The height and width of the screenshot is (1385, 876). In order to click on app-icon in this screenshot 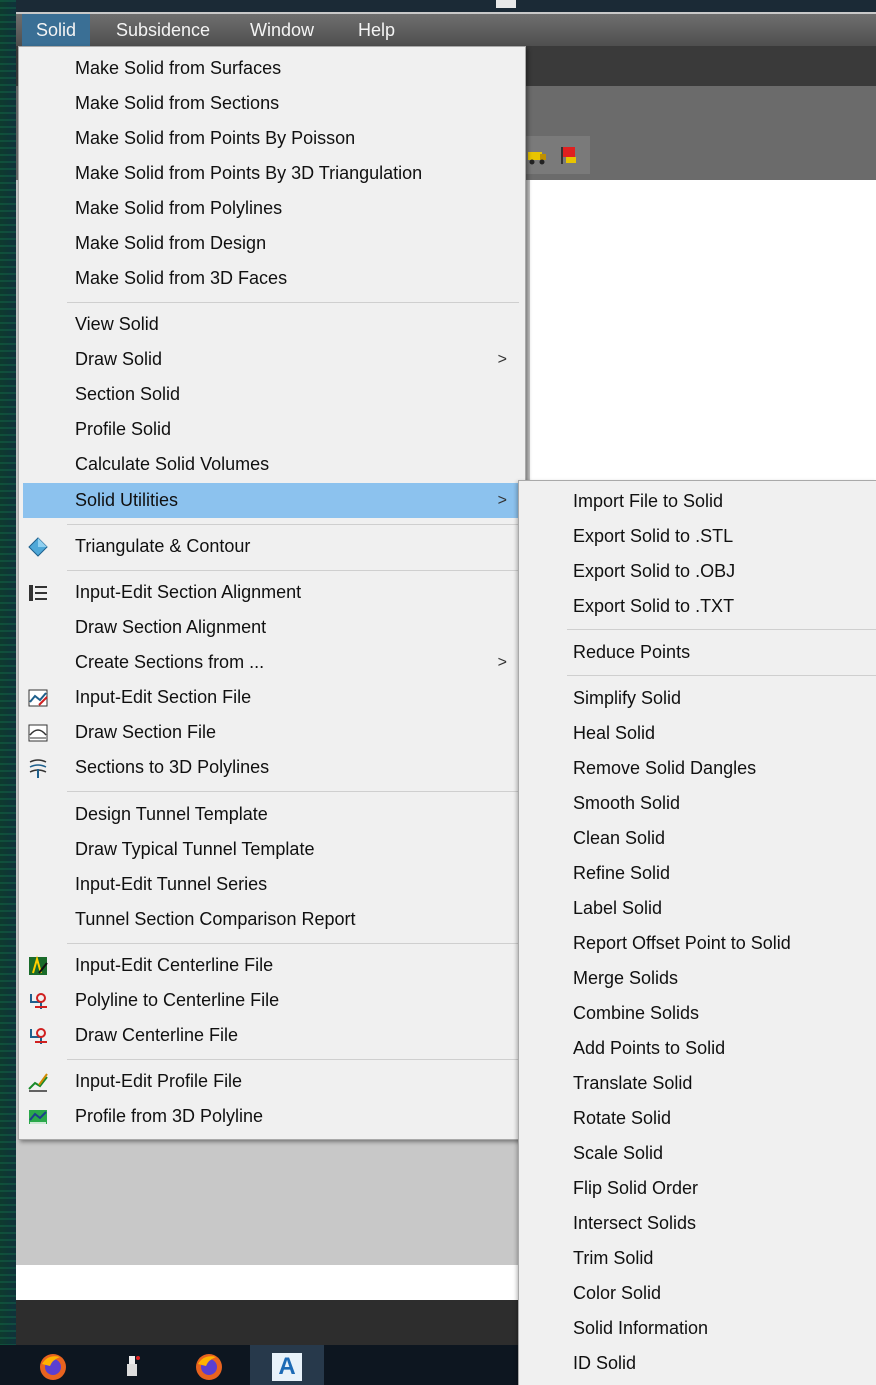, I will do `click(133, 1367)`.